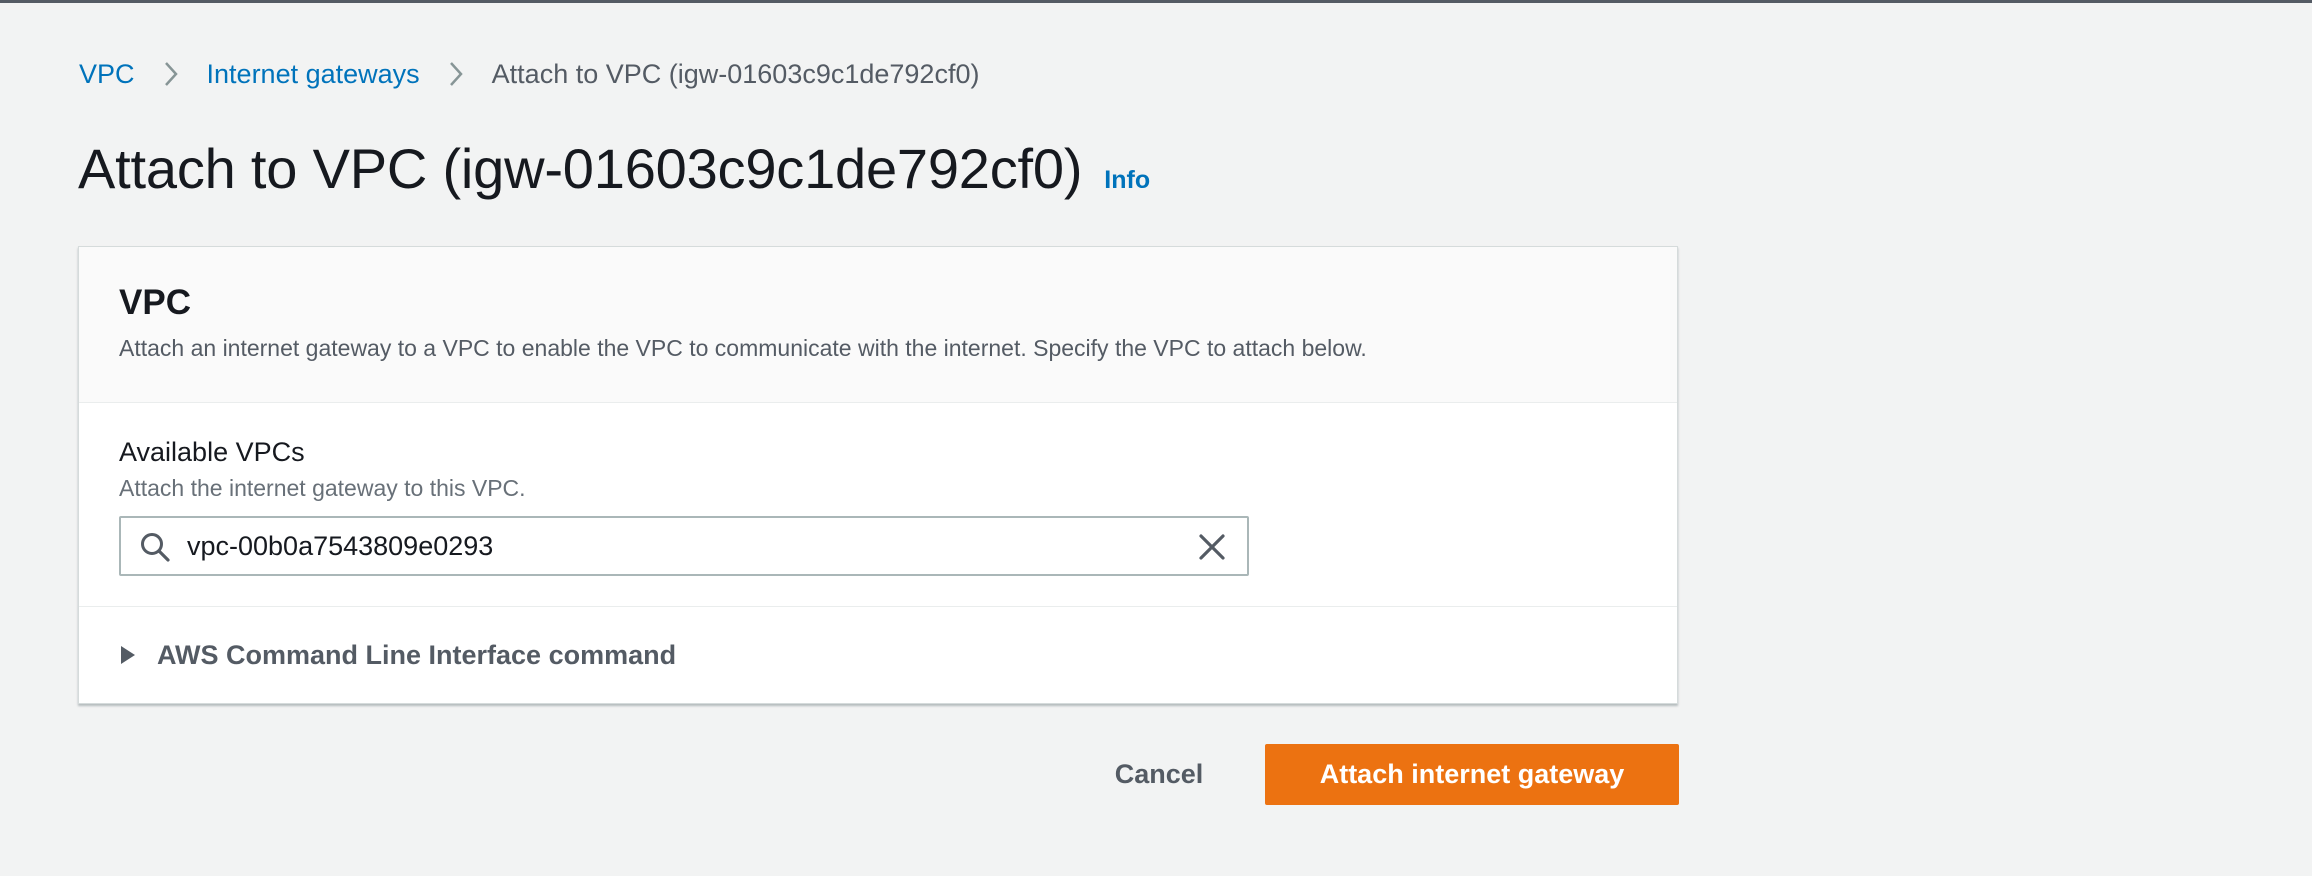 This screenshot has height=876, width=2312. What do you see at coordinates (417, 654) in the screenshot?
I see `expander-label: AWS Command Line Interface command` at bounding box center [417, 654].